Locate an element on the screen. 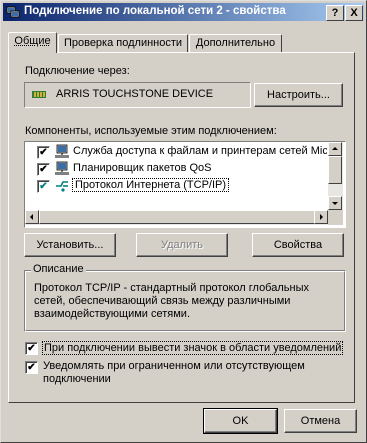  properties-button: Свойства is located at coordinates (298, 245).